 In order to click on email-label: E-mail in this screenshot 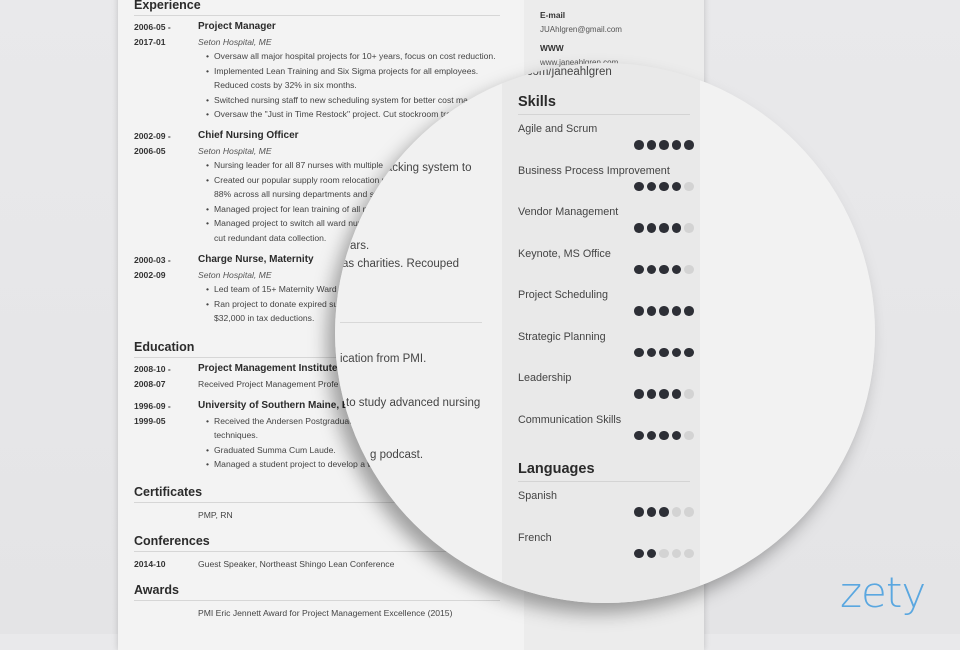, I will do `click(553, 15)`.